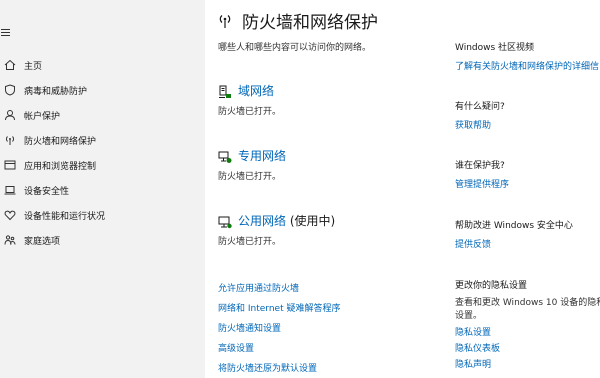 This screenshot has height=378, width=600. What do you see at coordinates (102, 140) in the screenshot?
I see `sidebar-item-firewall: 防火墙和网络保护` at bounding box center [102, 140].